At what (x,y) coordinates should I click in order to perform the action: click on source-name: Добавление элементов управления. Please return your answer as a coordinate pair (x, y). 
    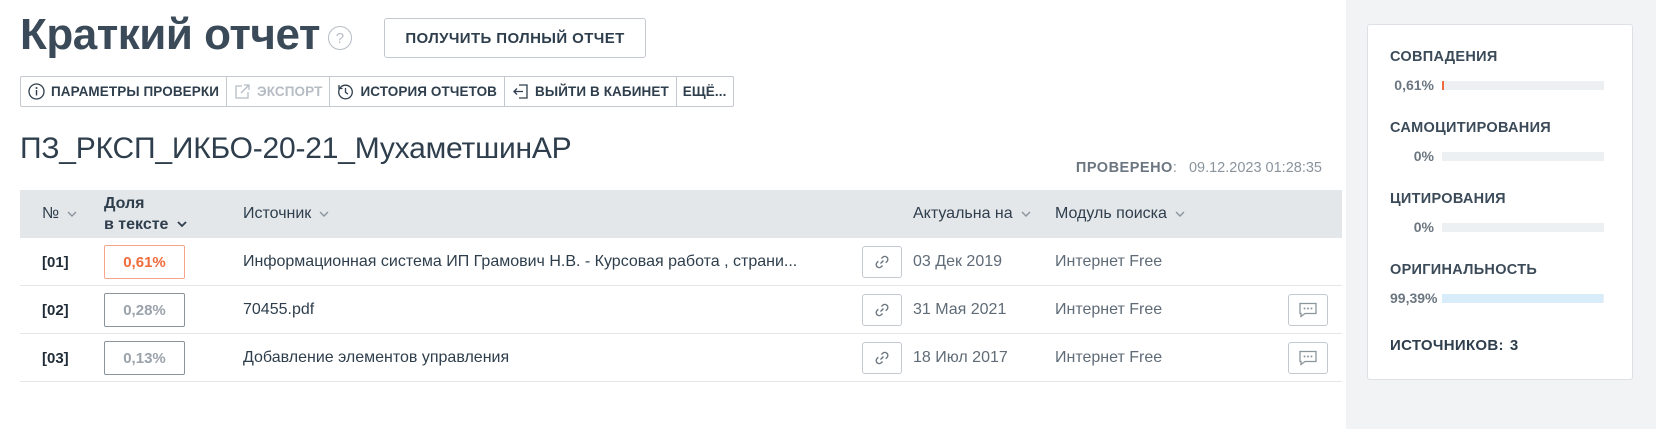
    Looking at the image, I should click on (376, 358).